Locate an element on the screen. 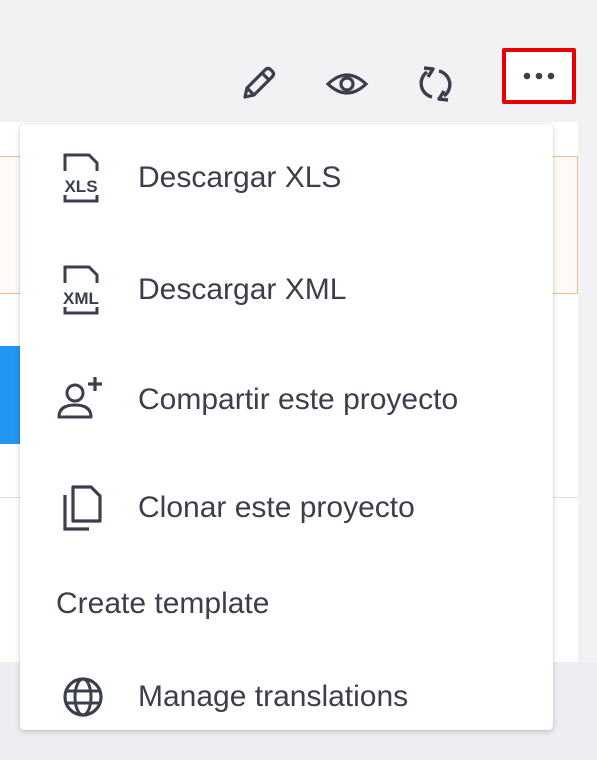 Image resolution: width=597 pixels, height=760 pixels. copy-icon is located at coordinates (83, 508).